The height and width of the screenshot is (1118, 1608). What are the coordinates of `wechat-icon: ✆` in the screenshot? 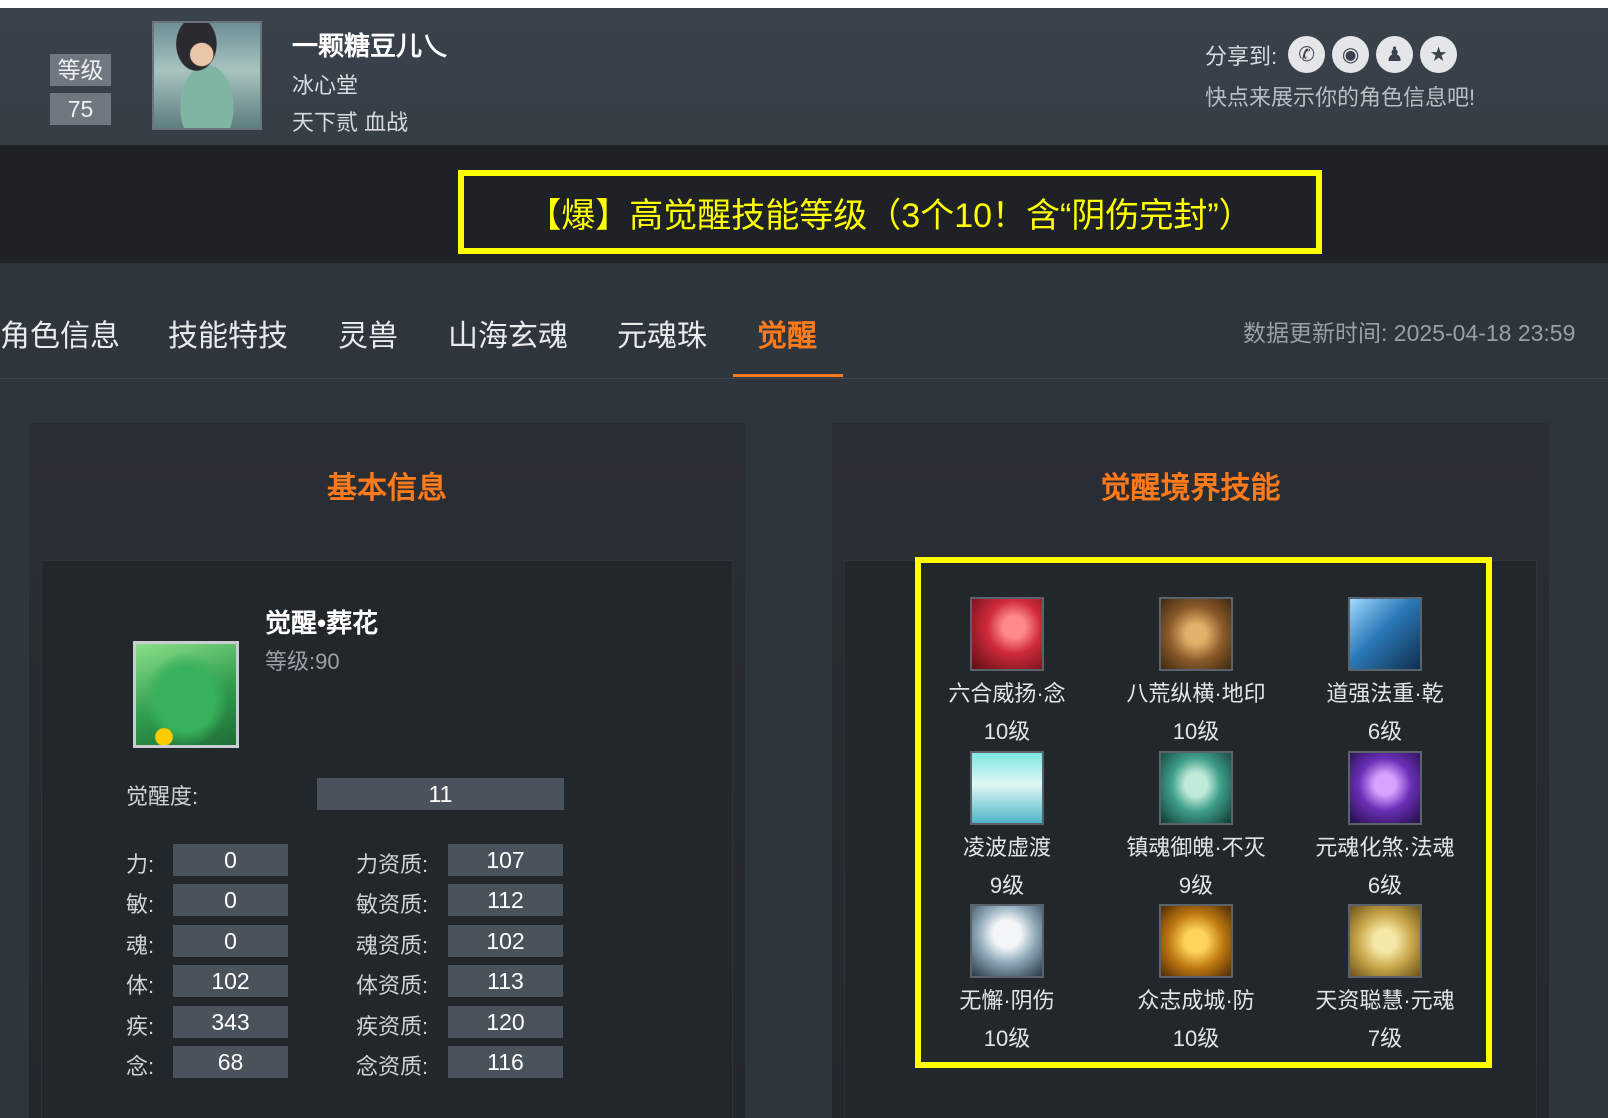 It's located at (1307, 54).